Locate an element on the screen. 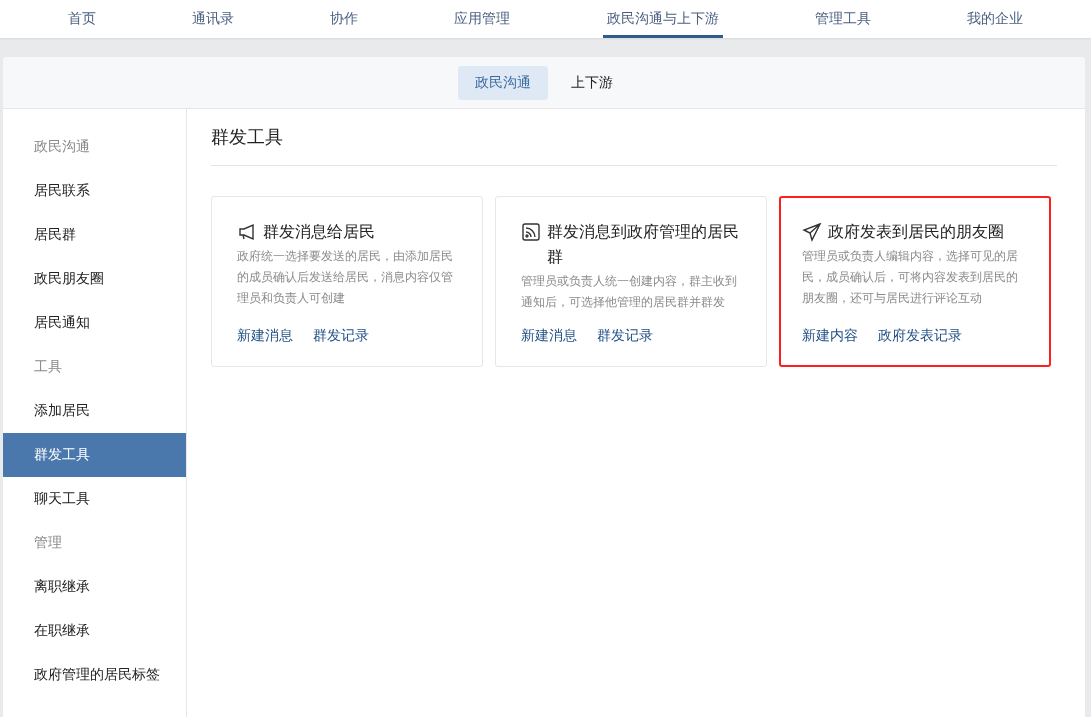  sidebar-heading: 政民沟通 is located at coordinates (62, 146).